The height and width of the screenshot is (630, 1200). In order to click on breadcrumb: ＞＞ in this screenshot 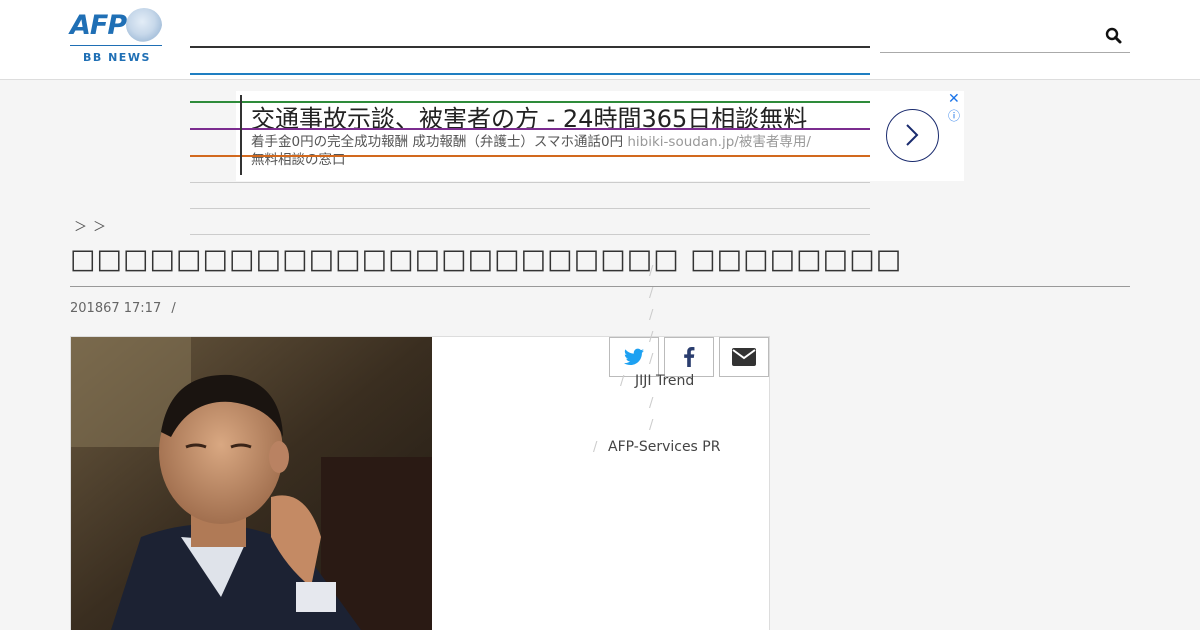, I will do `click(93, 225)`.